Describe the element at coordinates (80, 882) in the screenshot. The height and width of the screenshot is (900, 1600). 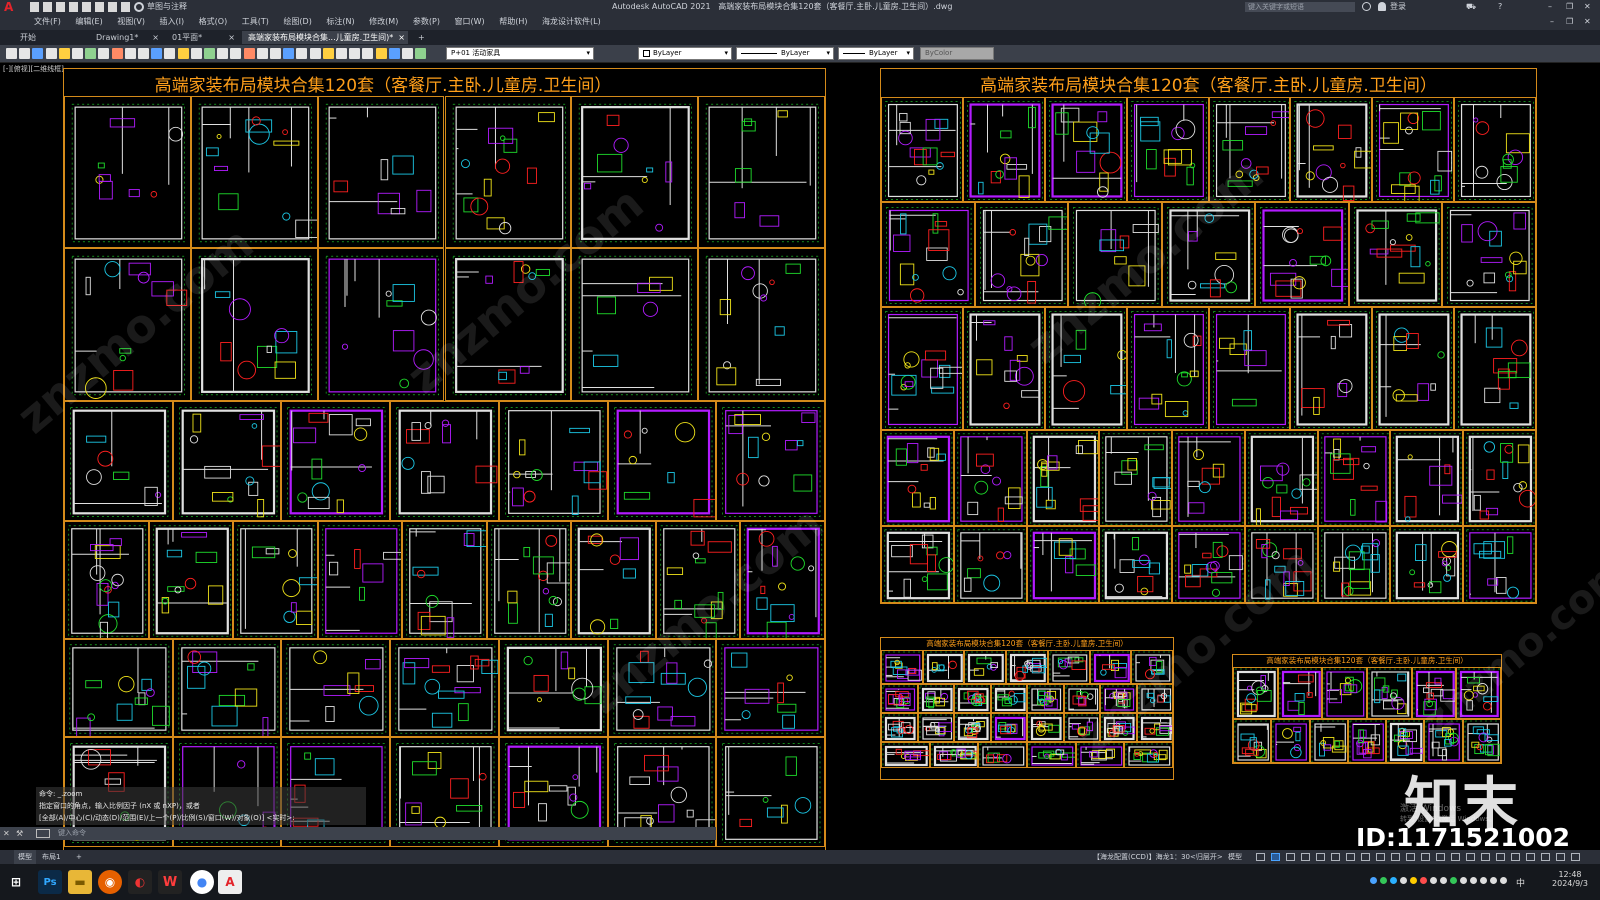
I see `file-explorer-icon: ▬` at that location.